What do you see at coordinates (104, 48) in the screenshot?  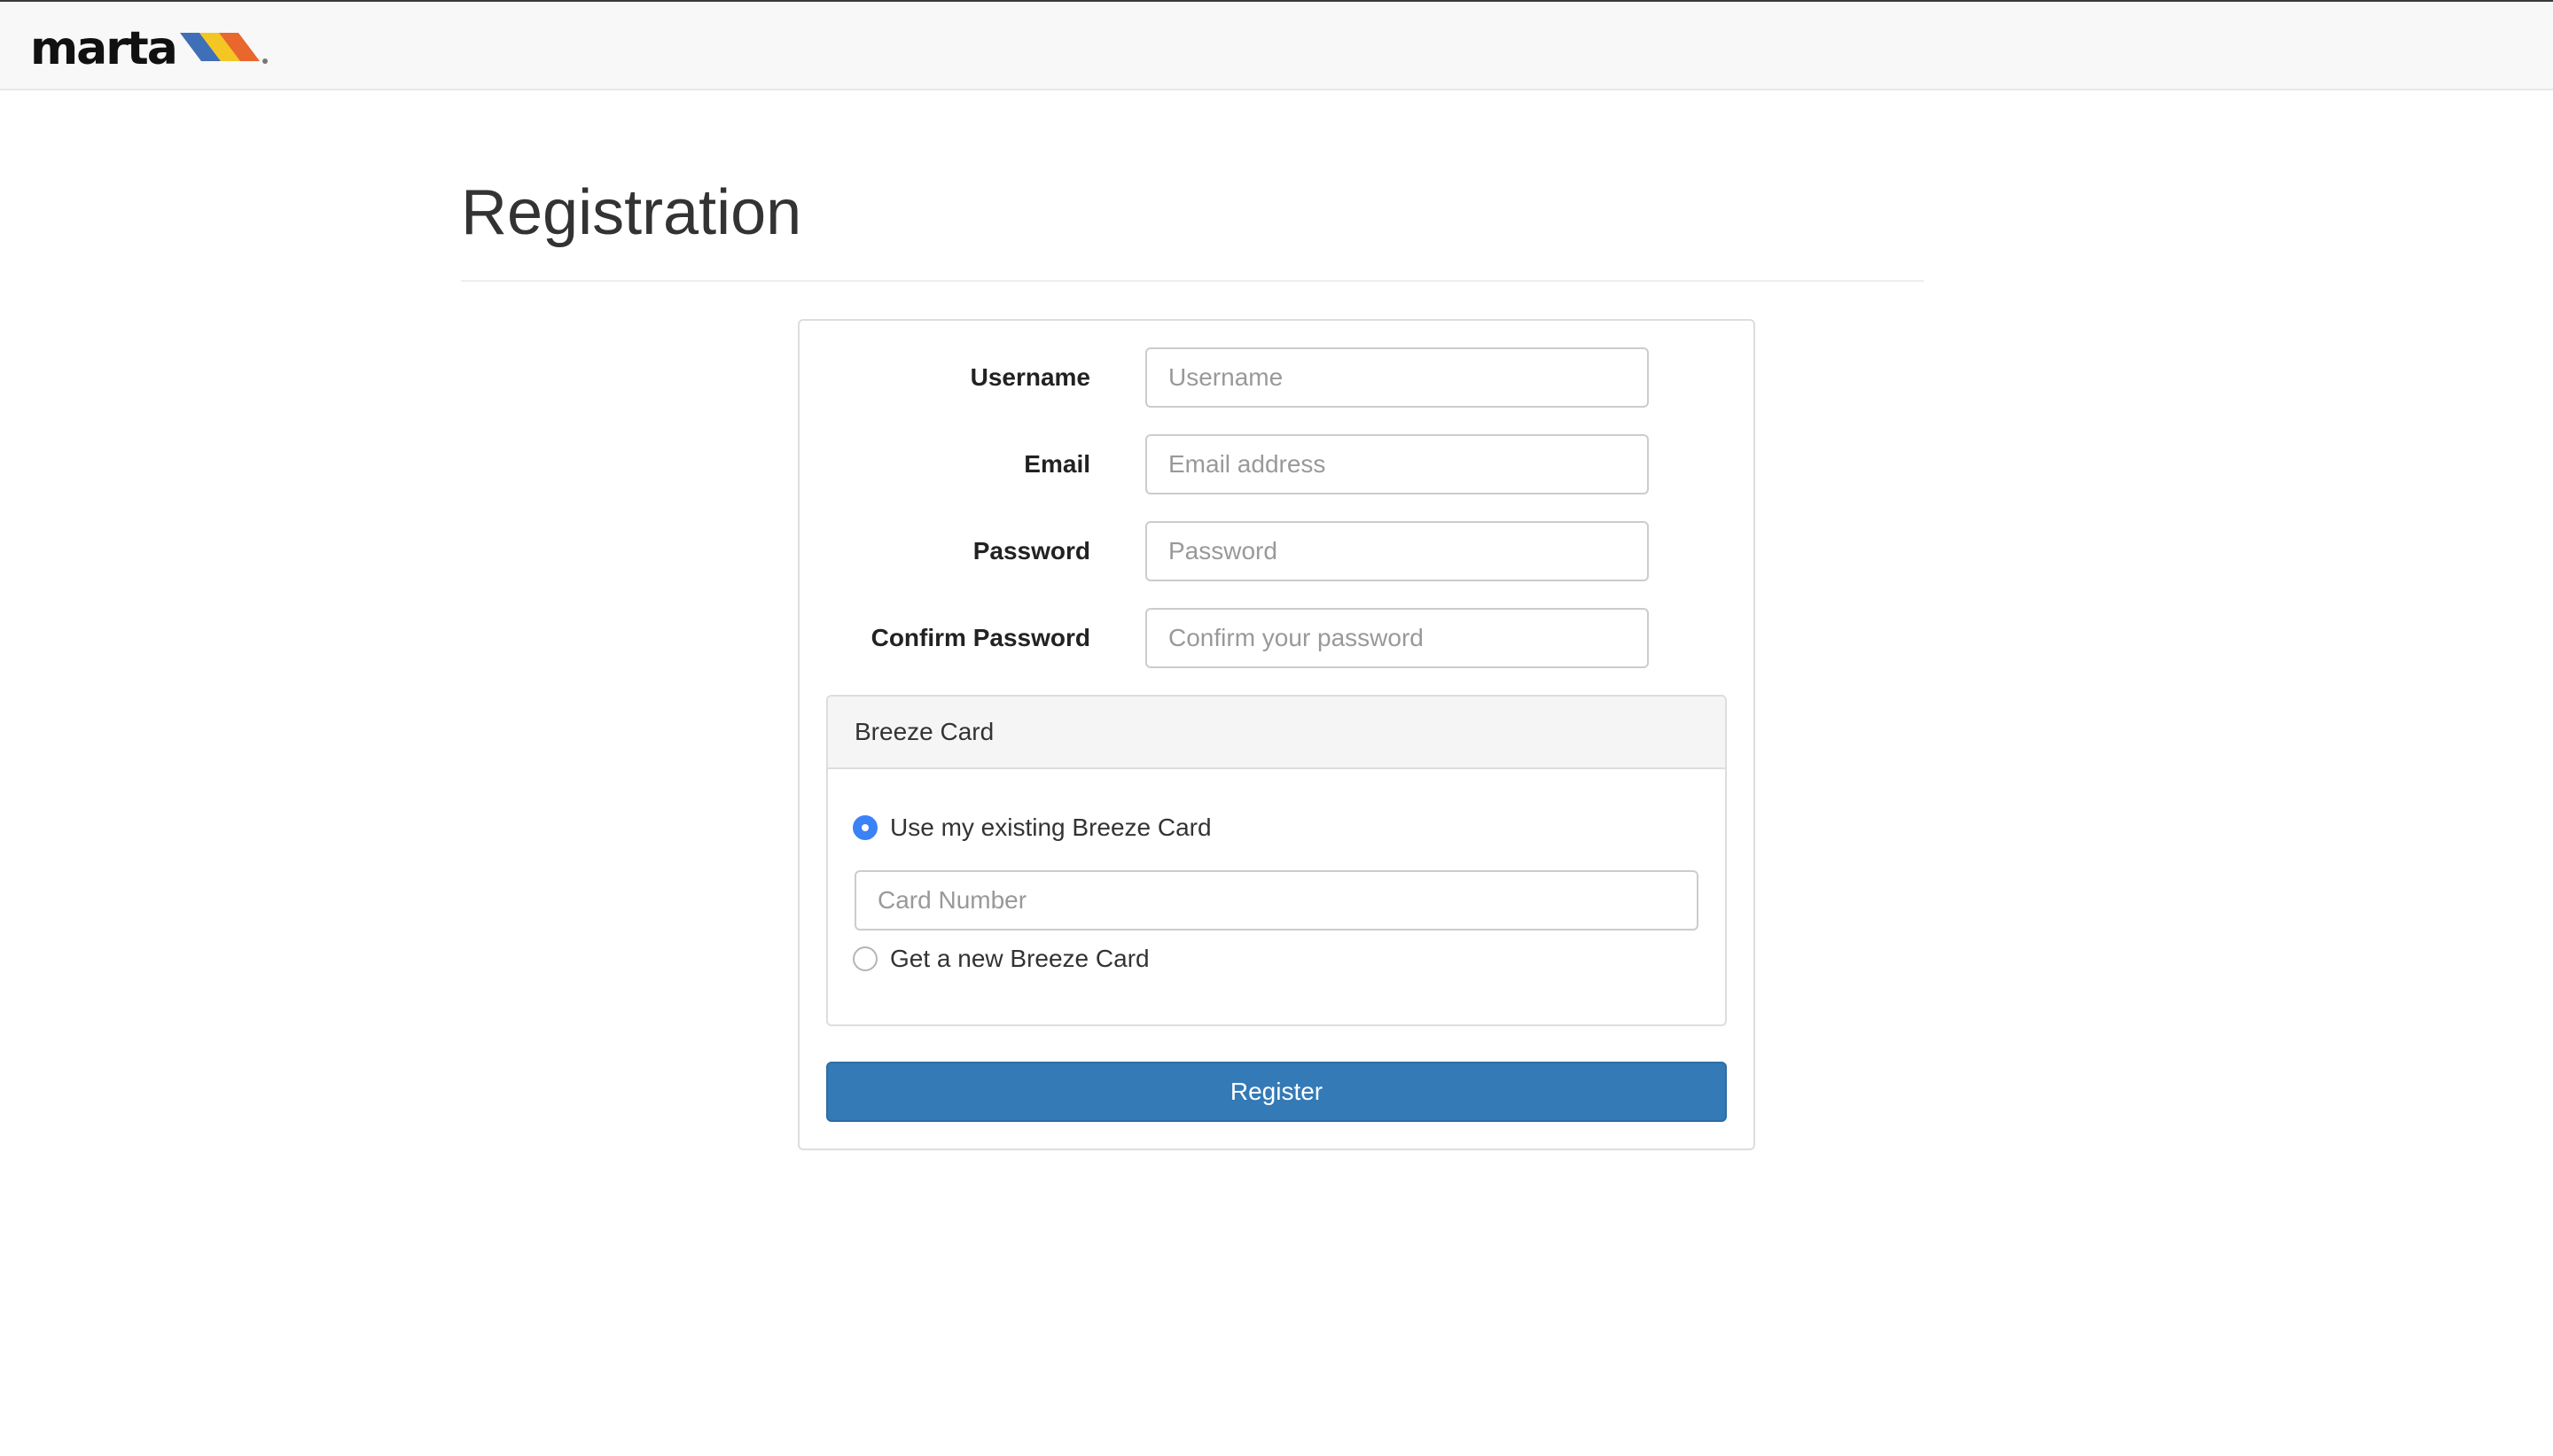 I see `brand-wordmark: marta` at bounding box center [104, 48].